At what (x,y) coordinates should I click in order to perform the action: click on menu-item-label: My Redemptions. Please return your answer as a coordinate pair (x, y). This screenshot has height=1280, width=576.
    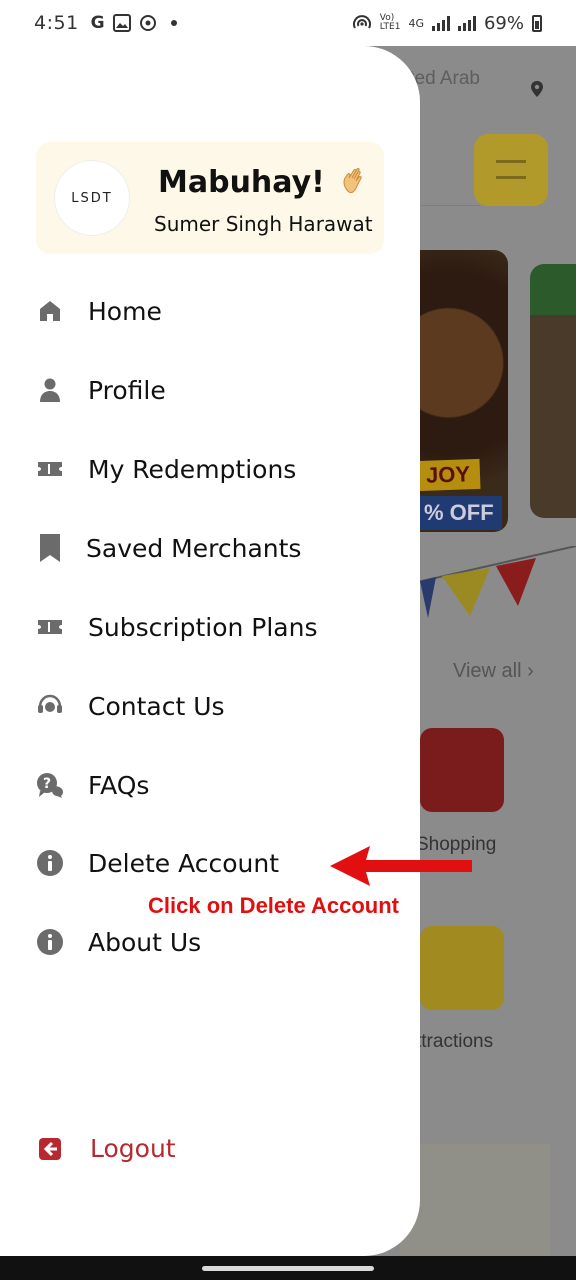
    Looking at the image, I should click on (192, 469).